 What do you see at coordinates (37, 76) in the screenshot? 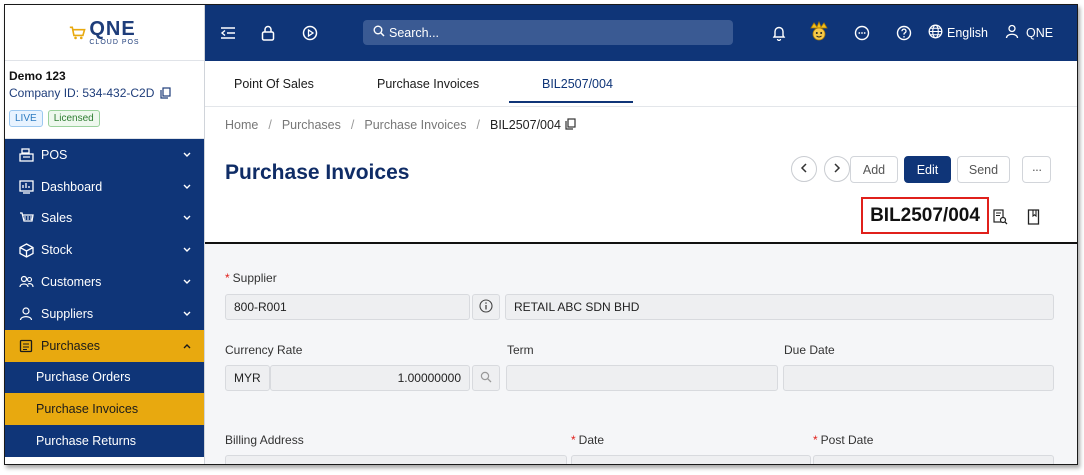
I see `company-name: Demo 123` at bounding box center [37, 76].